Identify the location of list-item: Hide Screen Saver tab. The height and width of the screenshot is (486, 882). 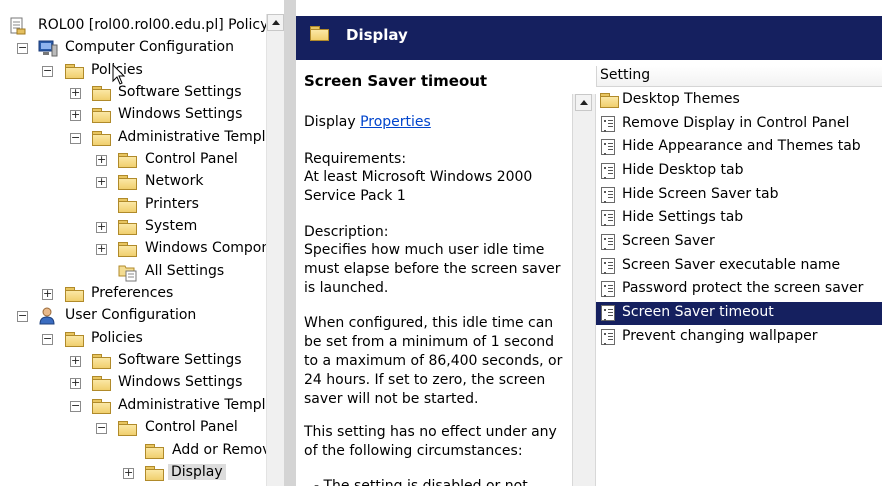
(739, 195).